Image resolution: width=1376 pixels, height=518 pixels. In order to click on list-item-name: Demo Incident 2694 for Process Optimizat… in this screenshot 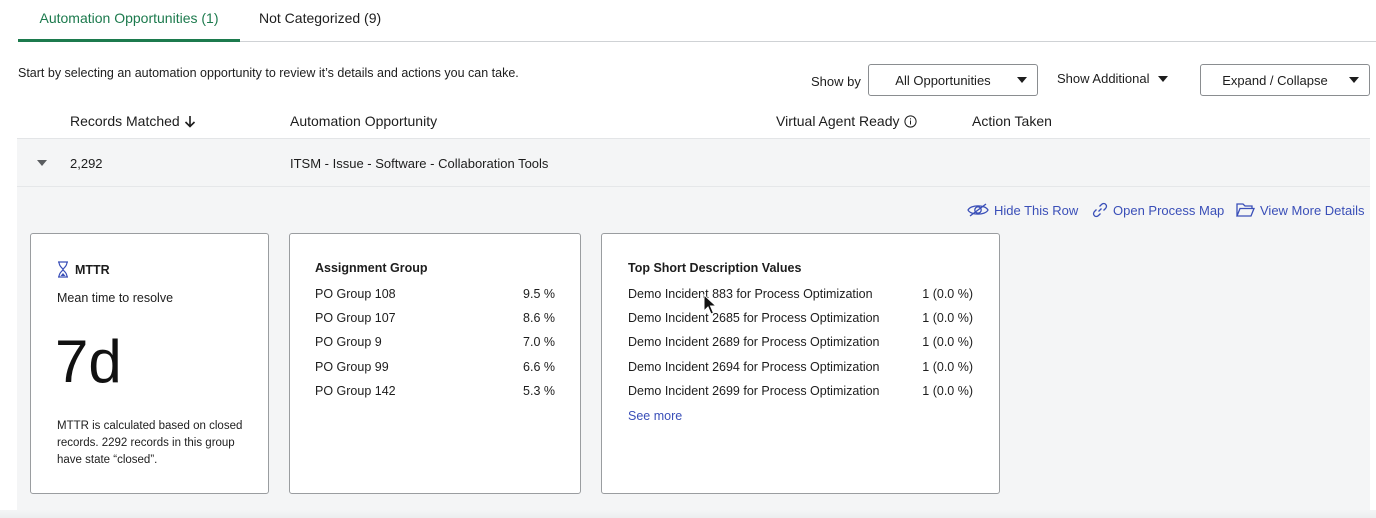, I will do `click(754, 367)`.